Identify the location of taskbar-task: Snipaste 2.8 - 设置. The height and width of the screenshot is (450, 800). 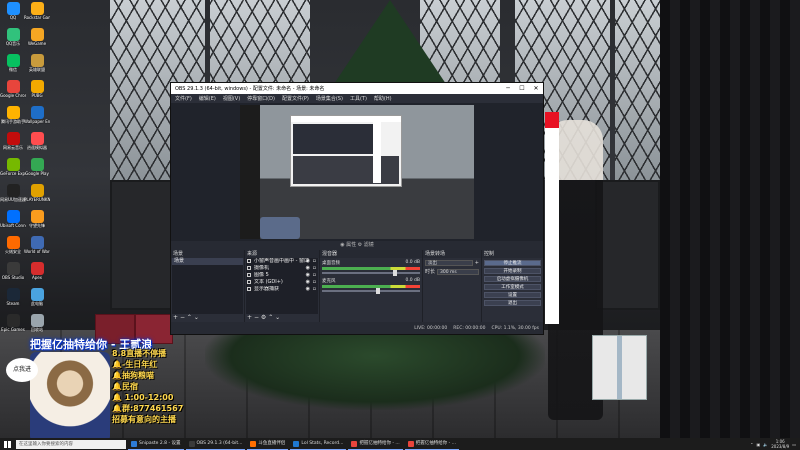
(156, 444).